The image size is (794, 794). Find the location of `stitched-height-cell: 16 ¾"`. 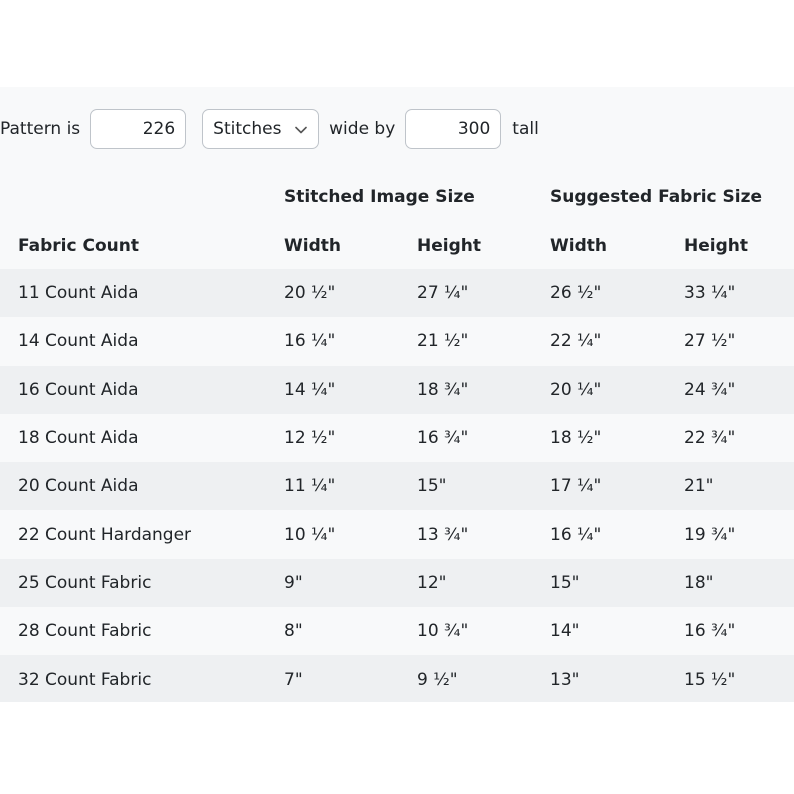

stitched-height-cell: 16 ¾" is located at coordinates (483, 438).